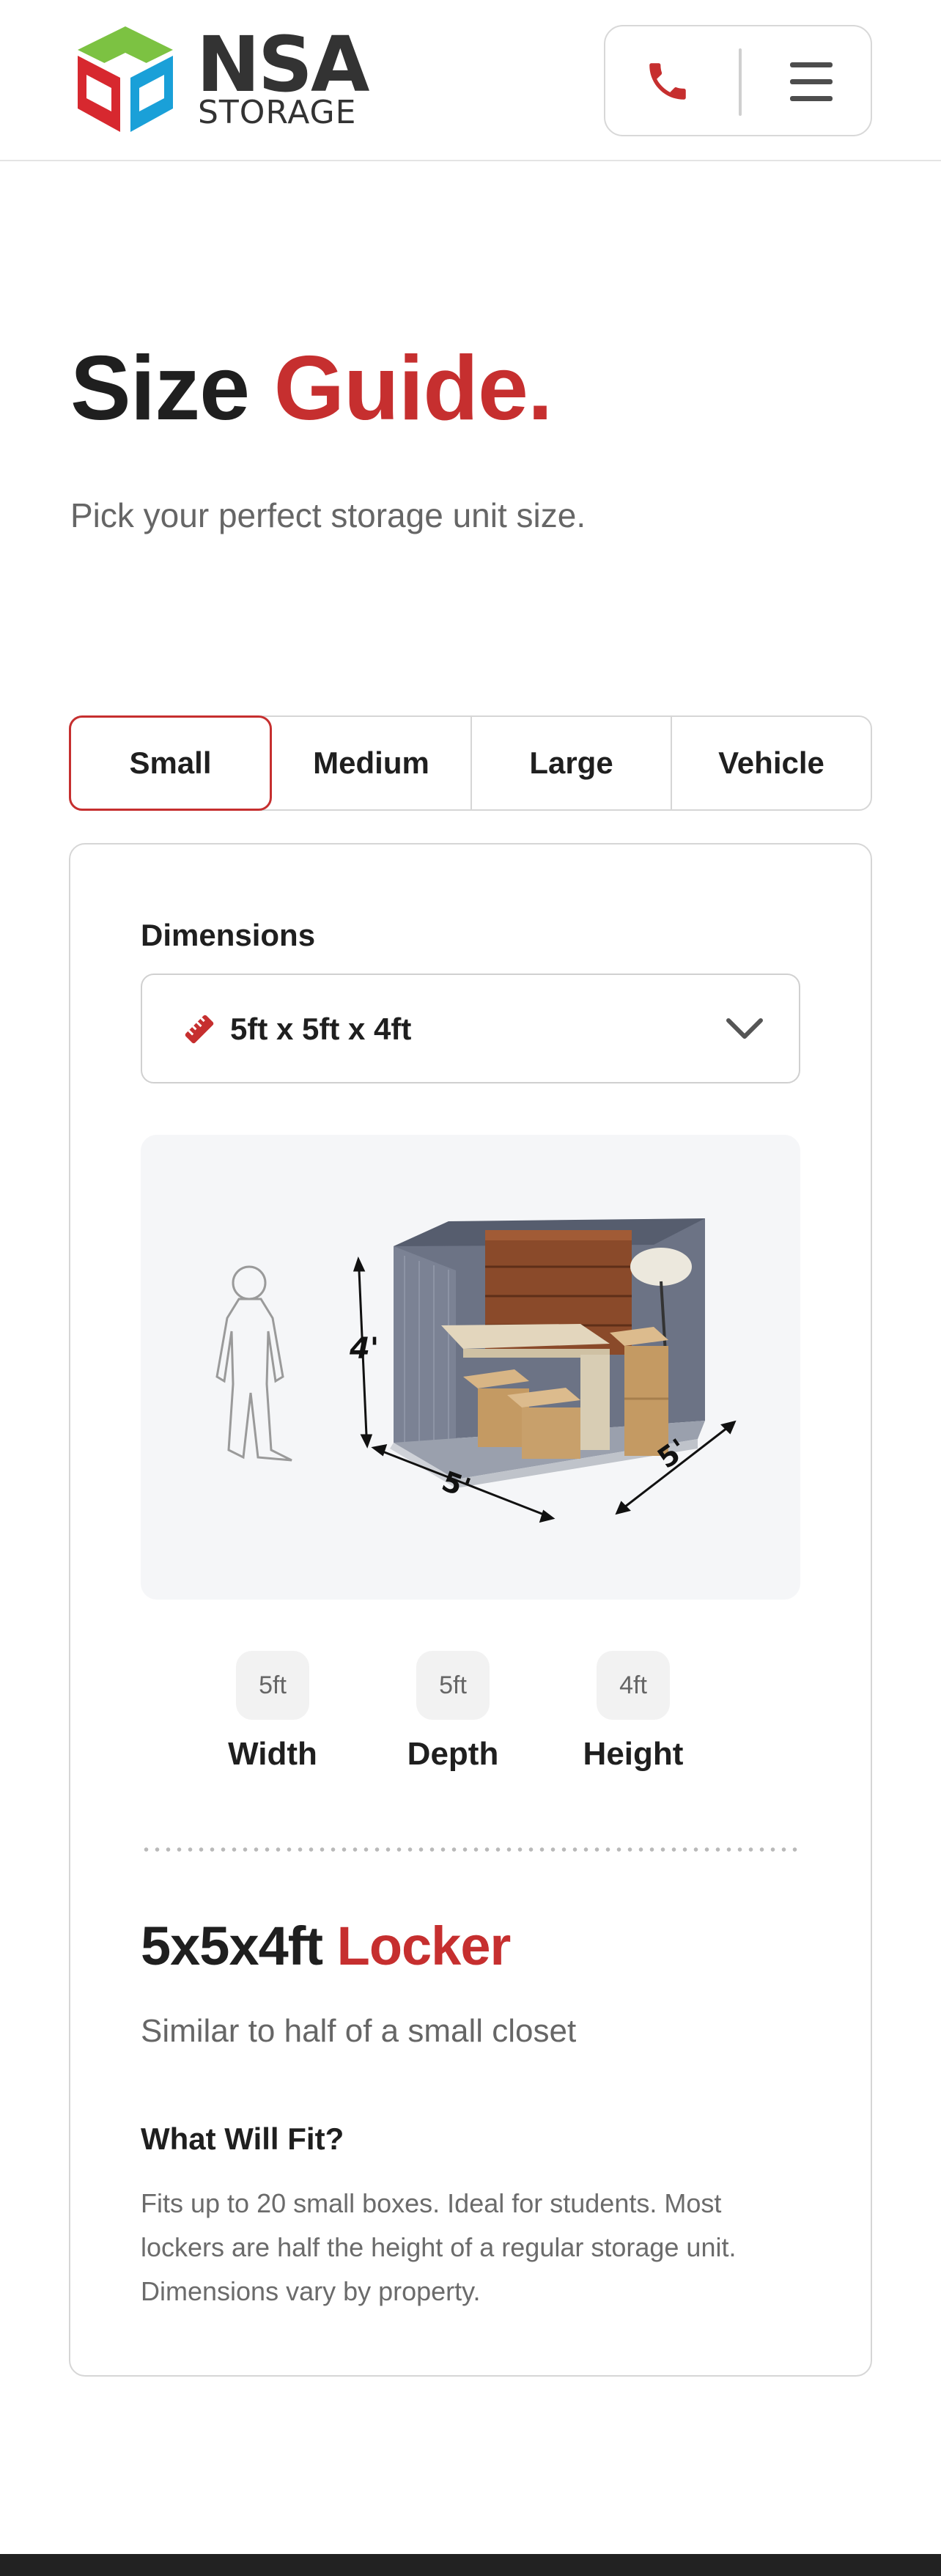  I want to click on tab-small: Small, so click(171, 763).